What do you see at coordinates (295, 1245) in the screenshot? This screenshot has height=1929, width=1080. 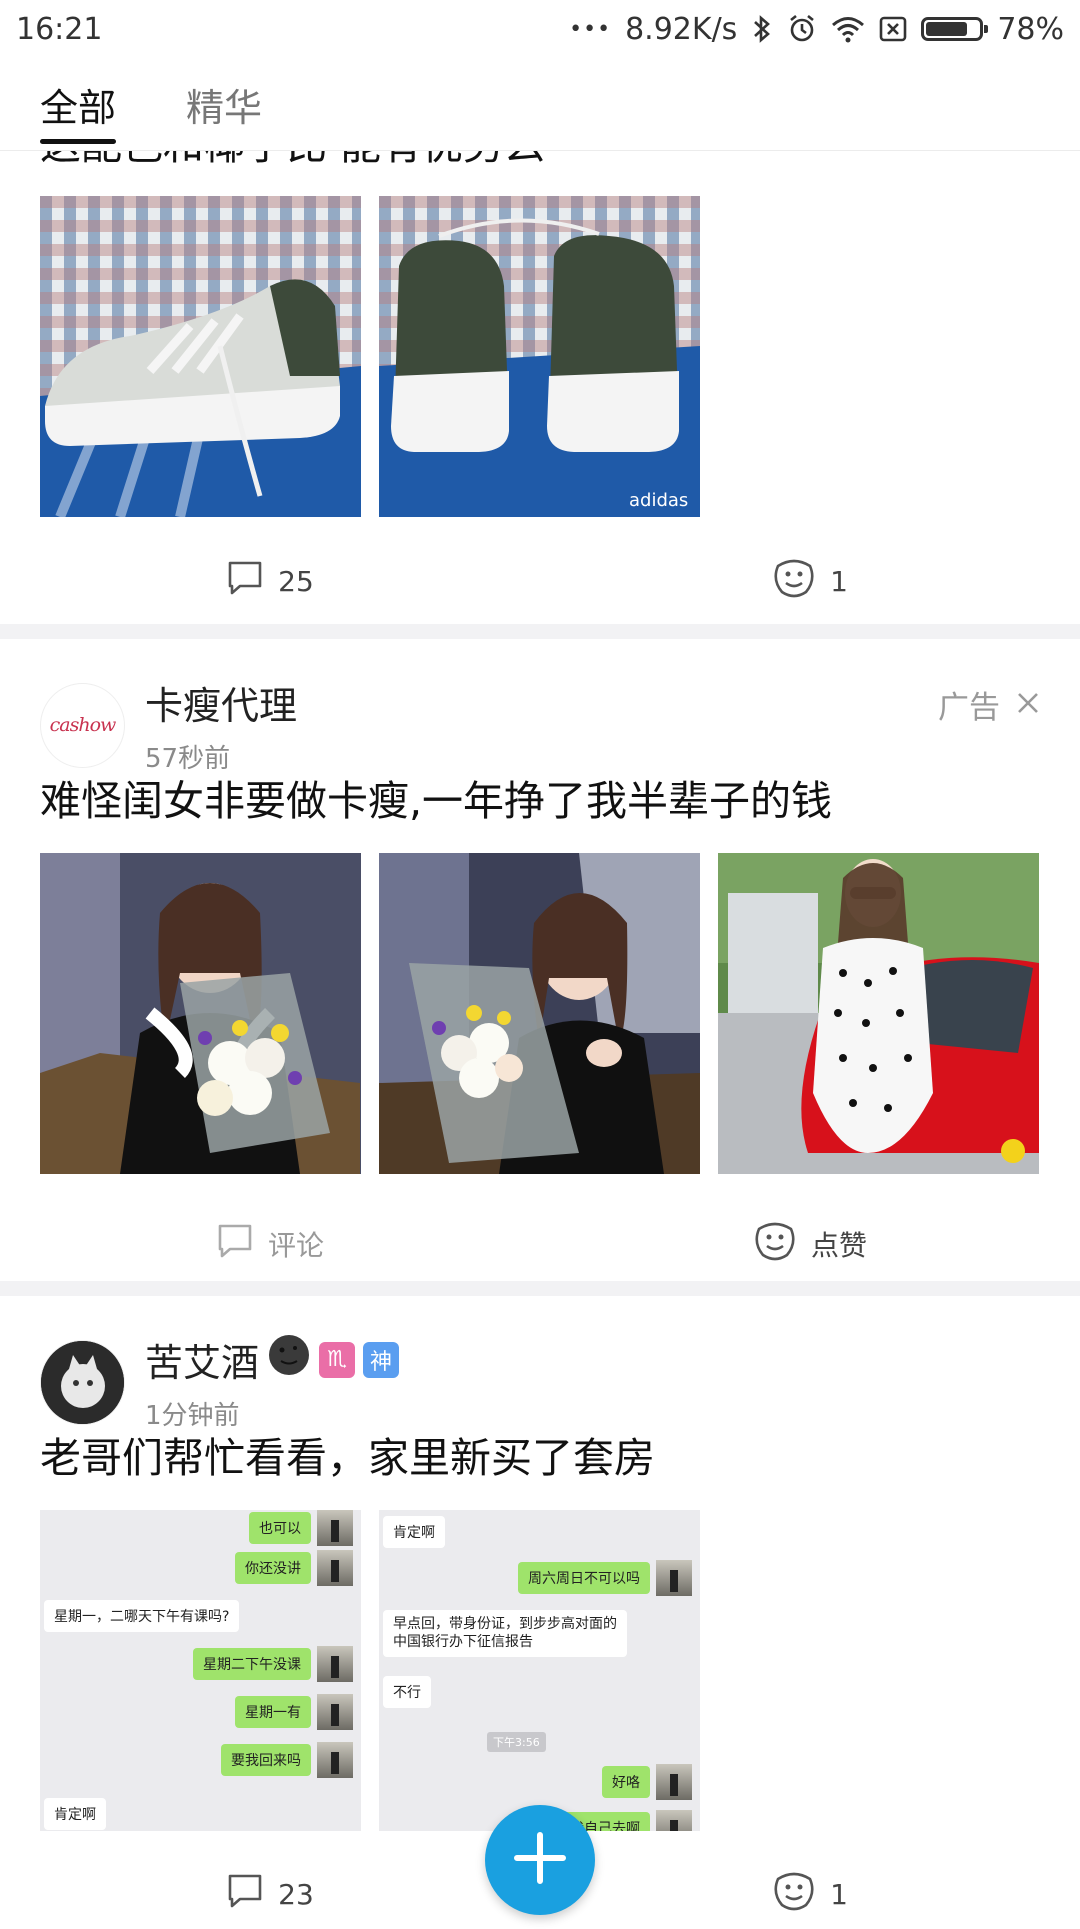 I see `comment-label: 评论` at bounding box center [295, 1245].